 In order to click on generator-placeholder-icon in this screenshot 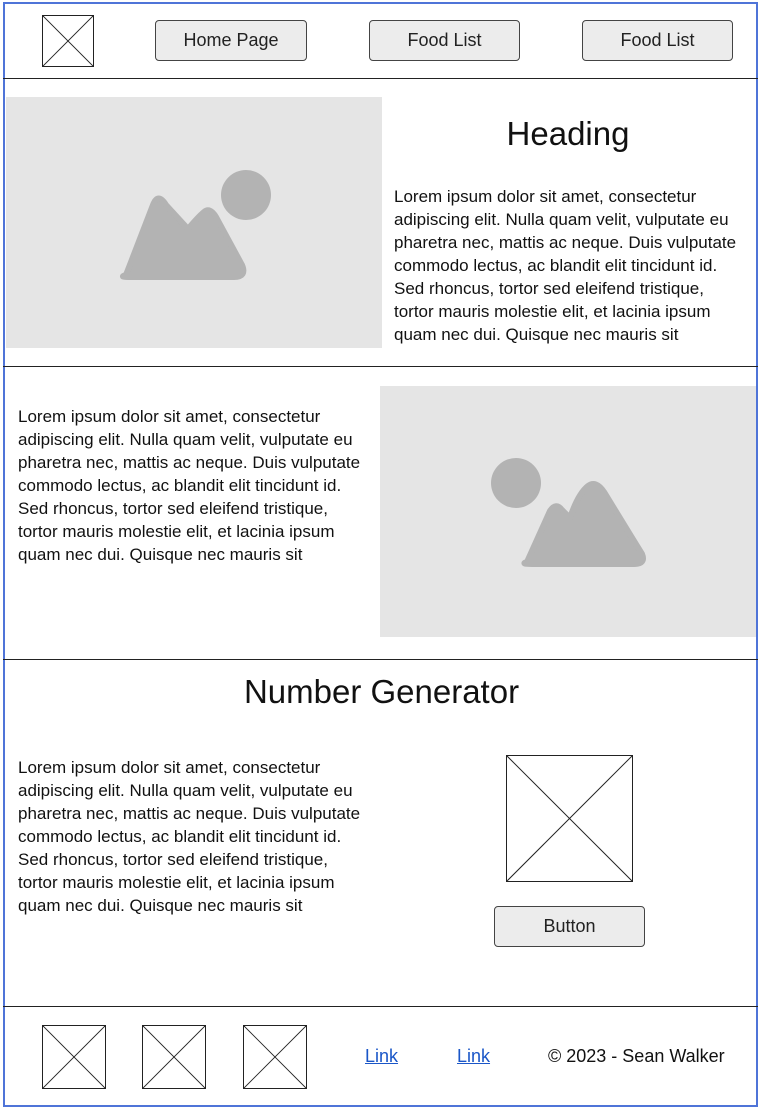, I will do `click(569, 818)`.